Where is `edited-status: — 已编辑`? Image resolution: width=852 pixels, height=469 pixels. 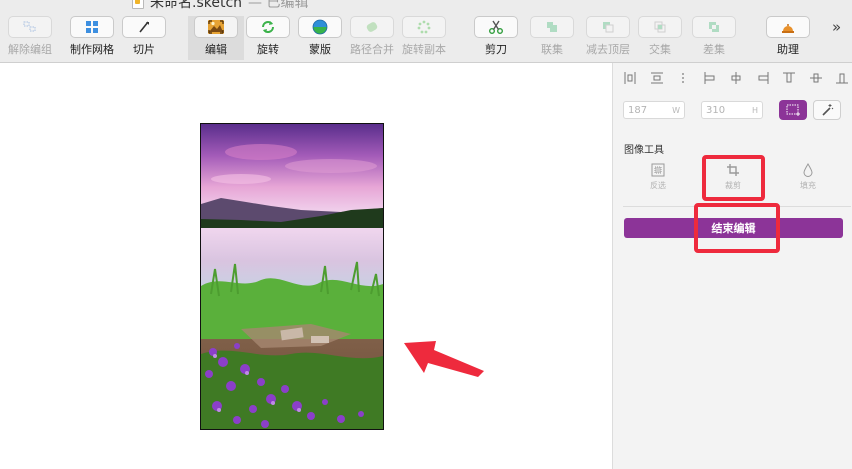
edited-status: — 已编辑 is located at coordinates (278, 5).